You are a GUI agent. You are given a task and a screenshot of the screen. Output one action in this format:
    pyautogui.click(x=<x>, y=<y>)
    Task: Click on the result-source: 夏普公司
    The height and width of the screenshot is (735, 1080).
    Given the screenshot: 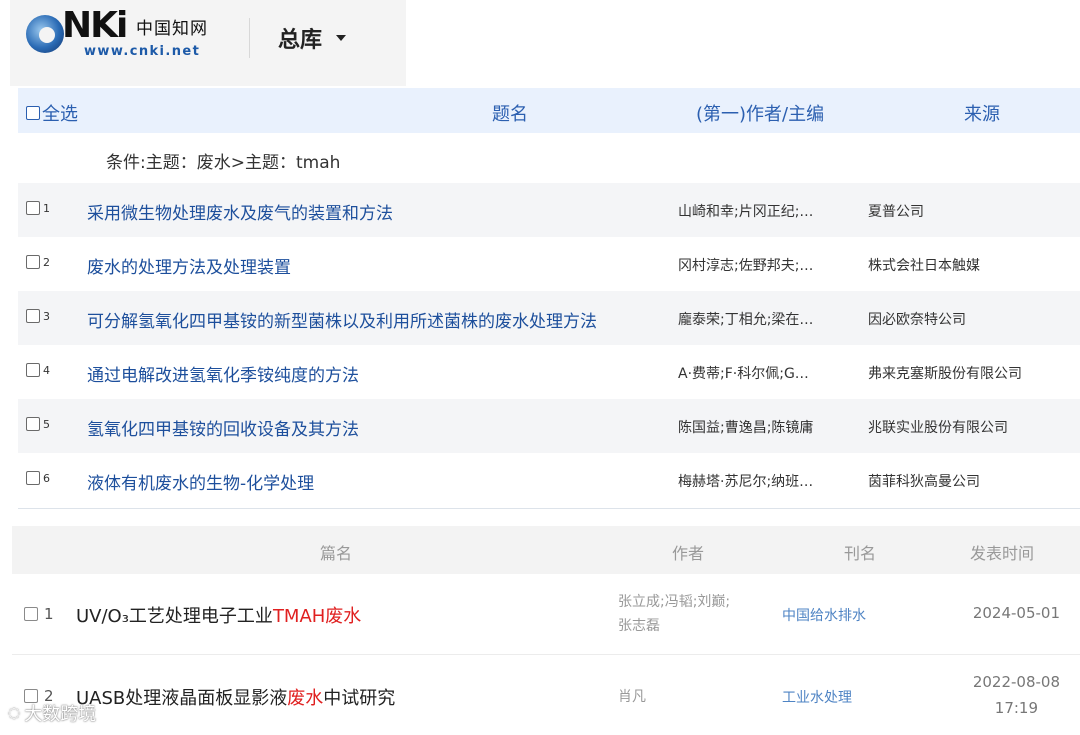 What is the action you would take?
    pyautogui.click(x=896, y=212)
    